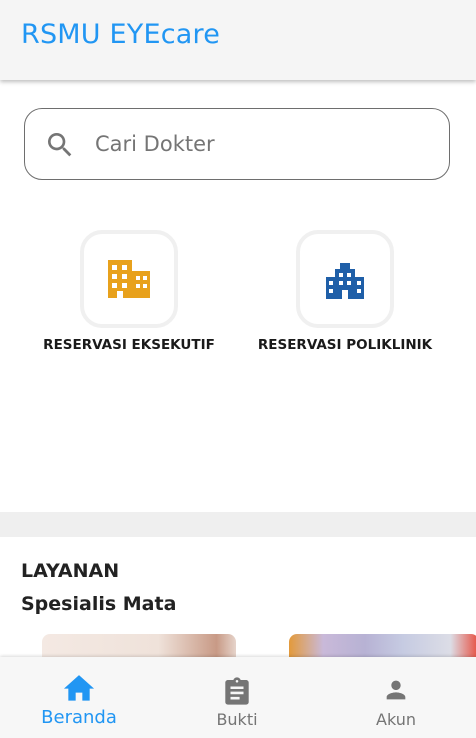 The image size is (476, 738). What do you see at coordinates (99, 604) in the screenshot?
I see `services-subtitle: Spesialis Mata` at bounding box center [99, 604].